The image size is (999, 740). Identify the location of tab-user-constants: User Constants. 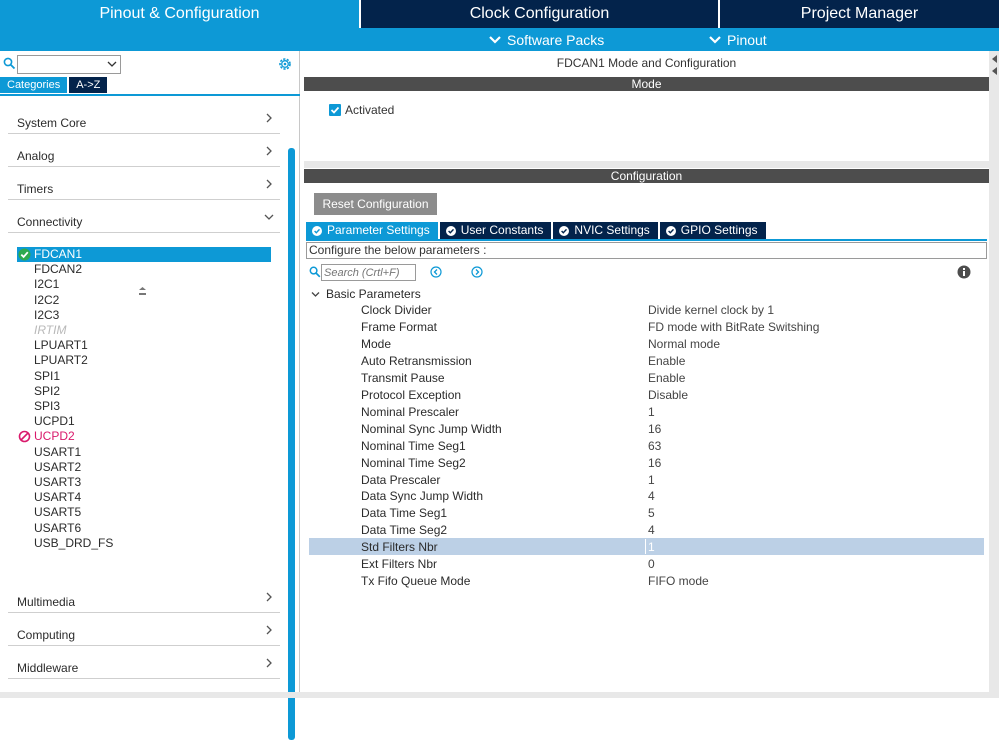
(495, 230).